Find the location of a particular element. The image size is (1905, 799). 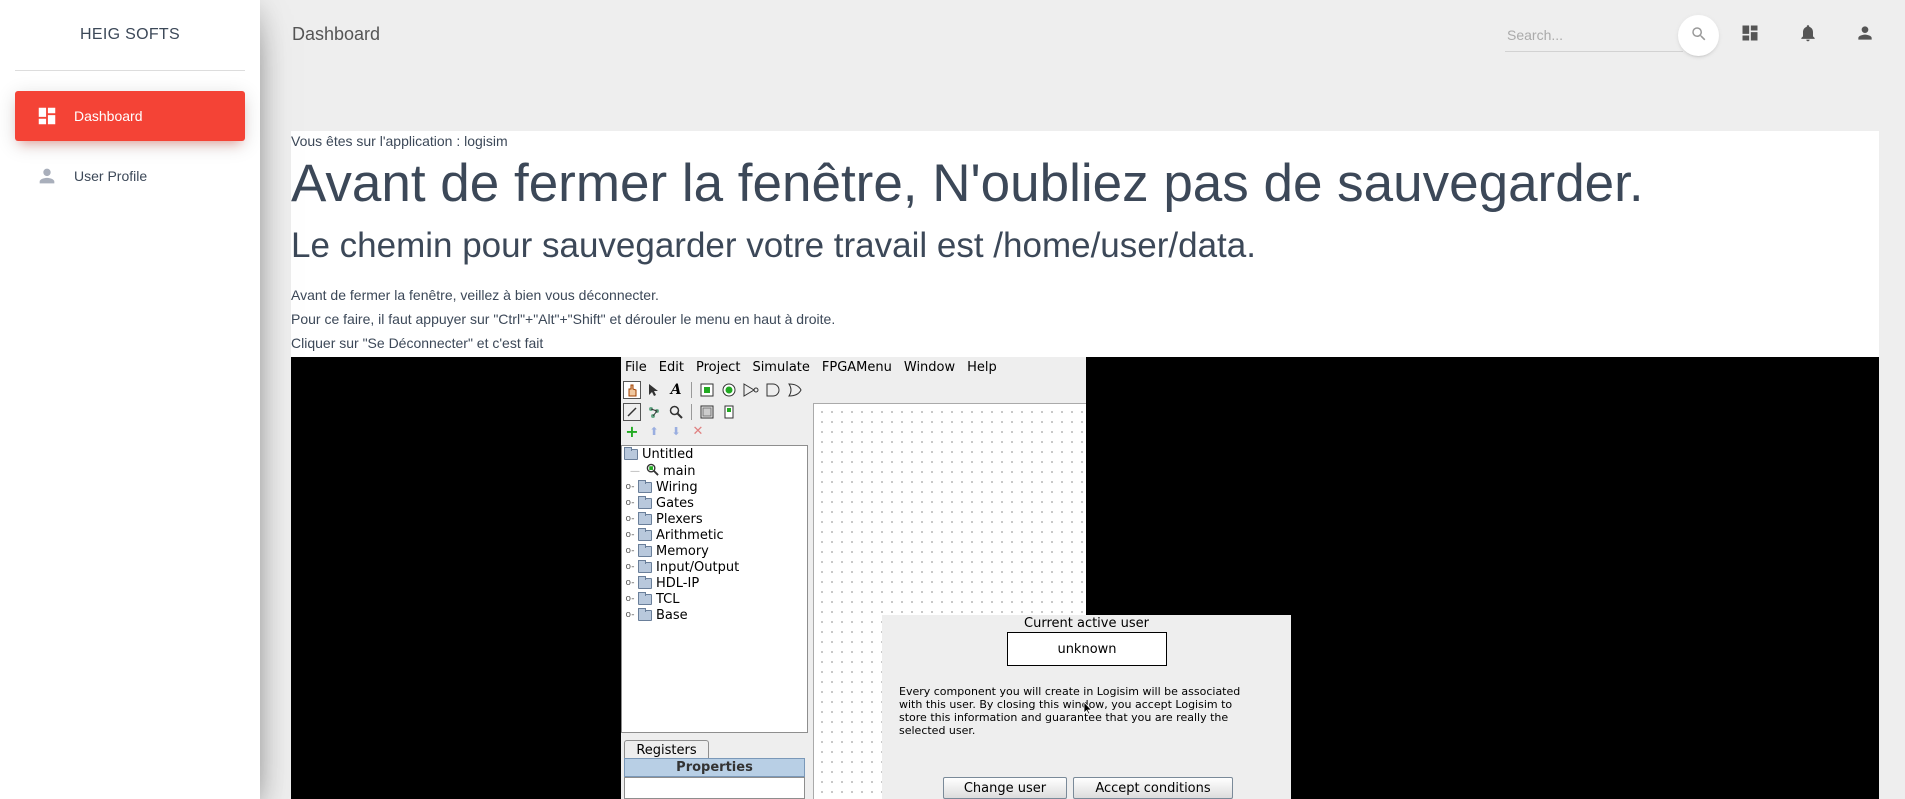

accept-conditions-button: Accept conditions is located at coordinates (1153, 788).